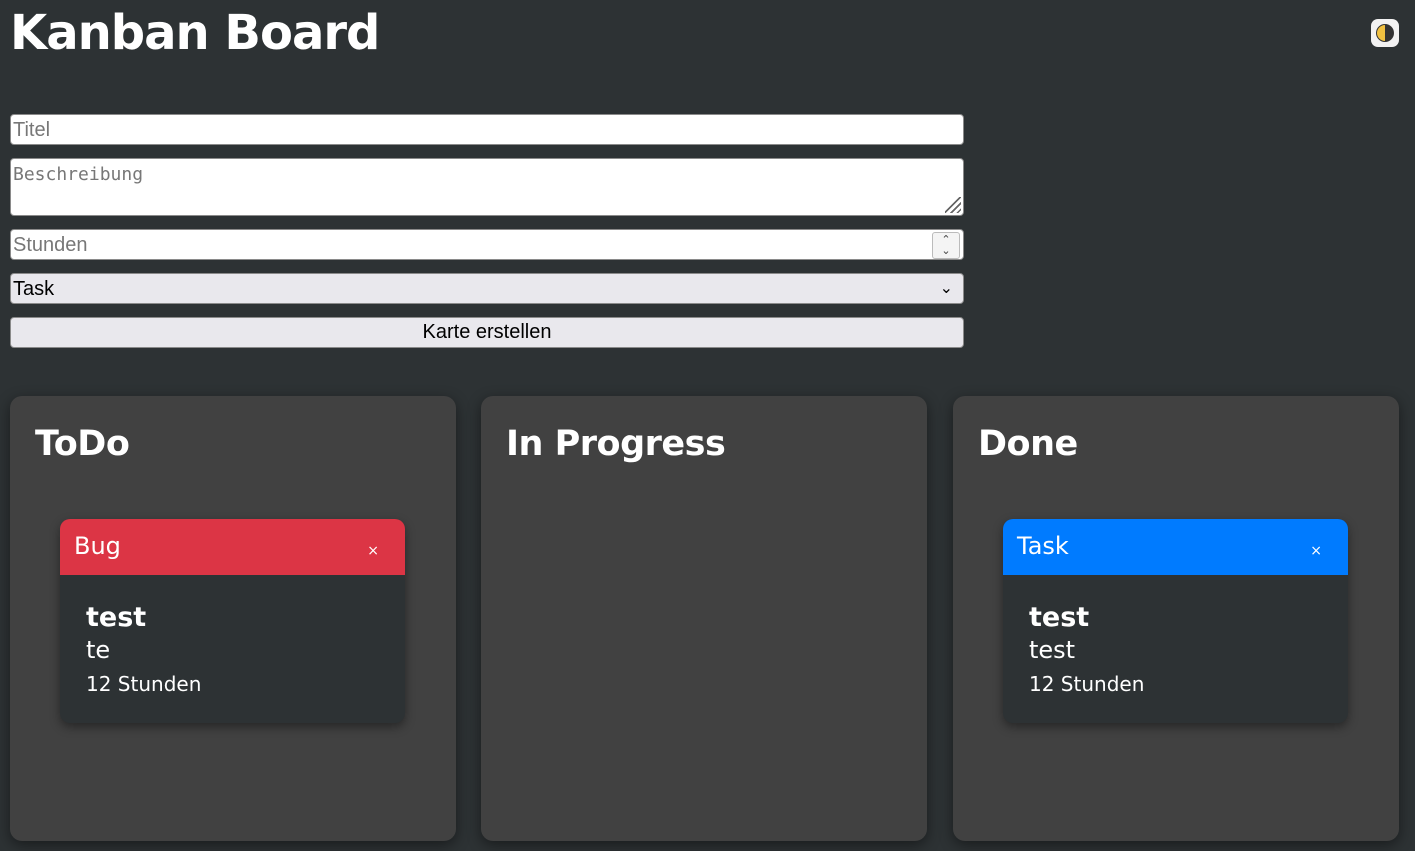 The width and height of the screenshot is (1415, 851). What do you see at coordinates (232, 547) in the screenshot?
I see `card-header: Bug ×` at bounding box center [232, 547].